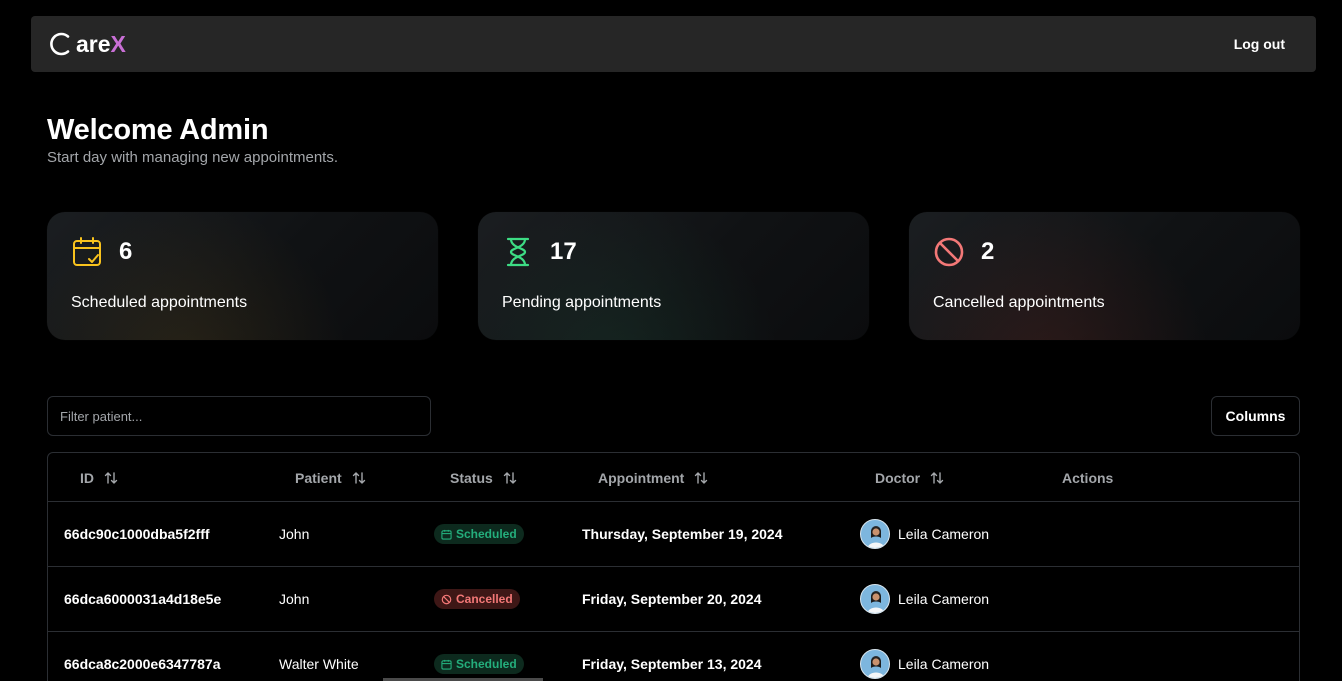  I want to click on header-label: Status, so click(471, 477).